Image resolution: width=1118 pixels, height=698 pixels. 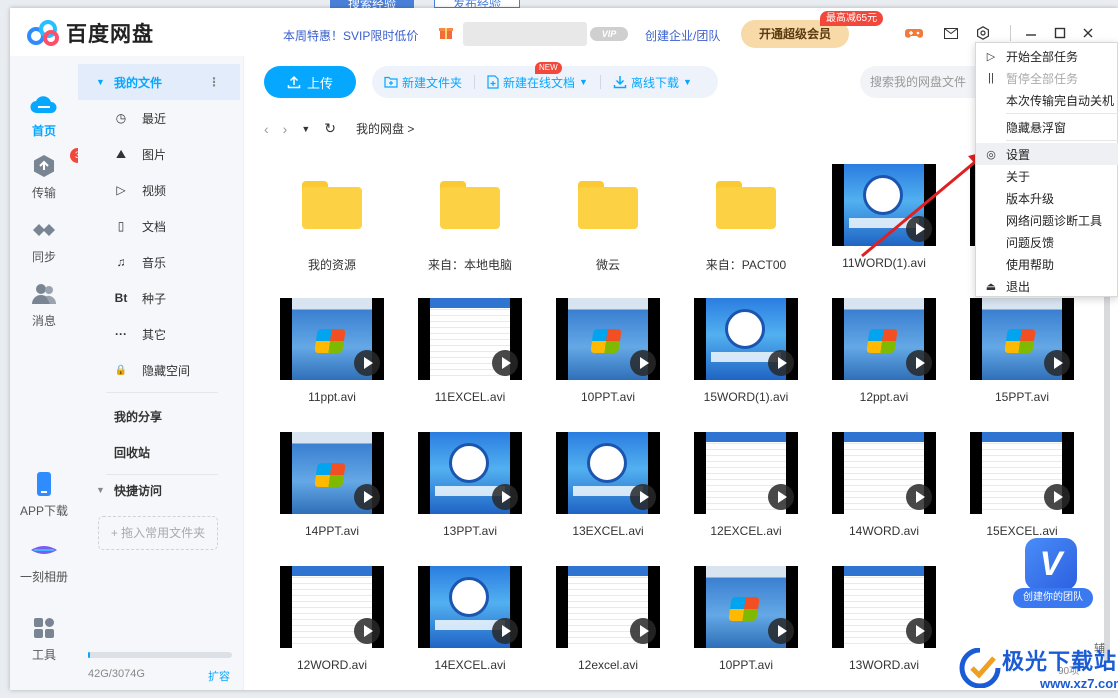 I want to click on menu-item: 使用帮助, so click(x=1047, y=264).